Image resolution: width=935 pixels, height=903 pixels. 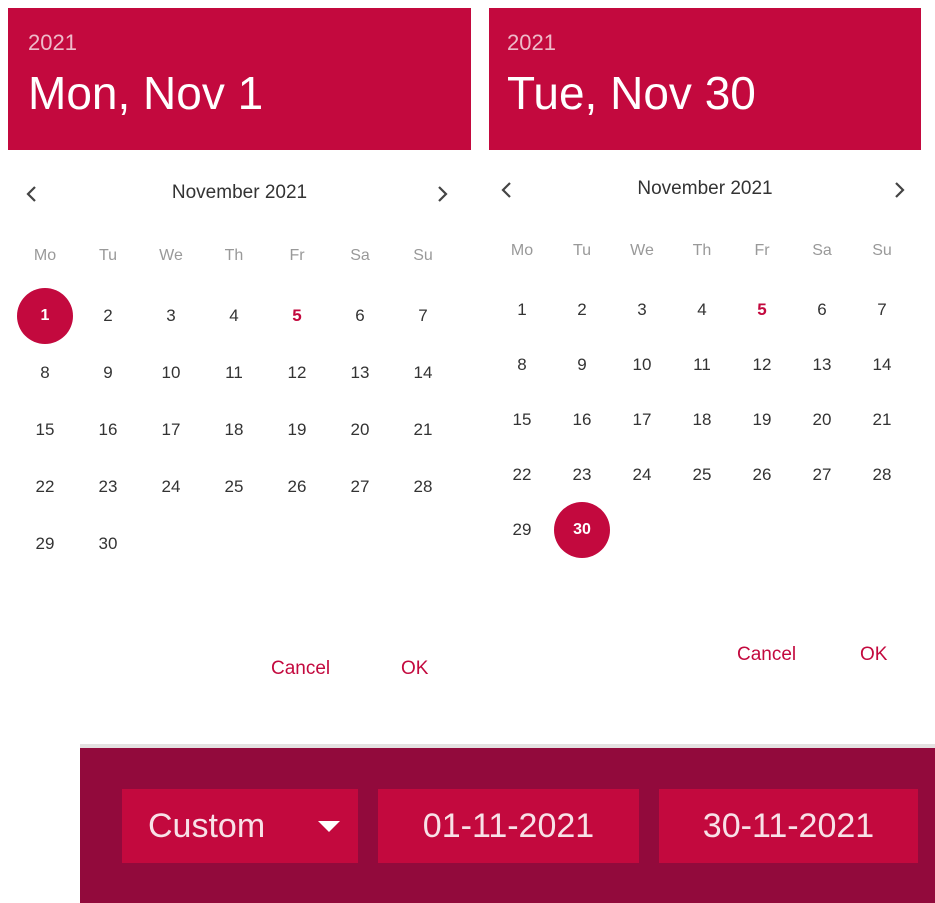 I want to click on calendar-day-number: 1, so click(x=522, y=309).